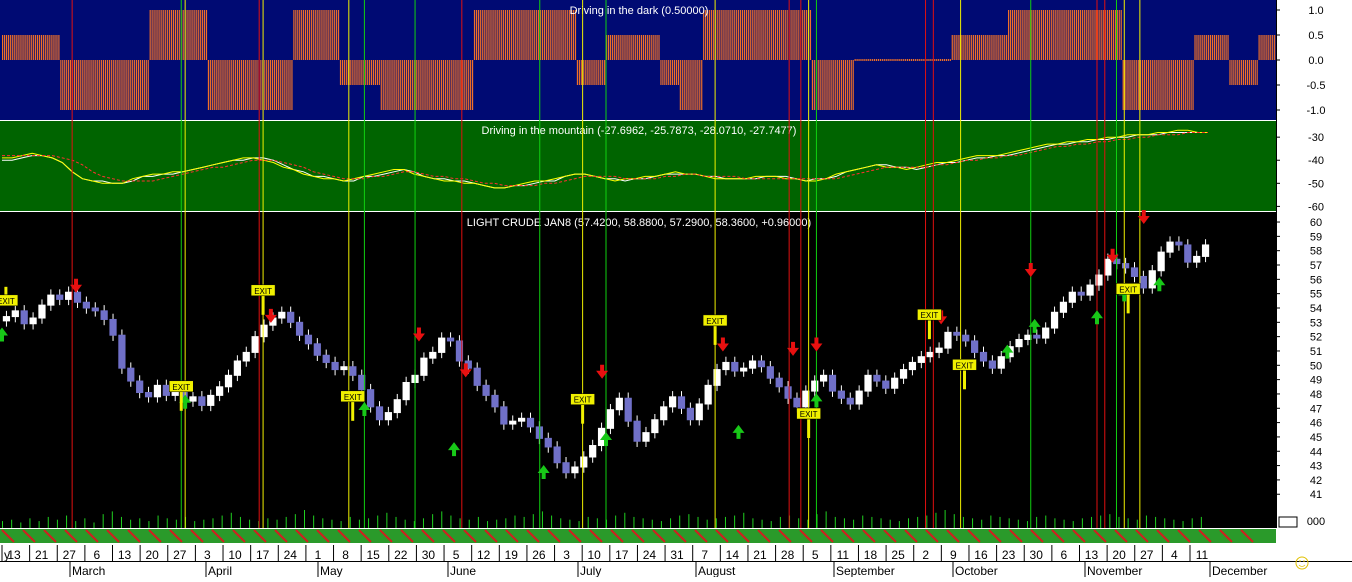  I want to click on volume-scale-box, so click(1288, 522).